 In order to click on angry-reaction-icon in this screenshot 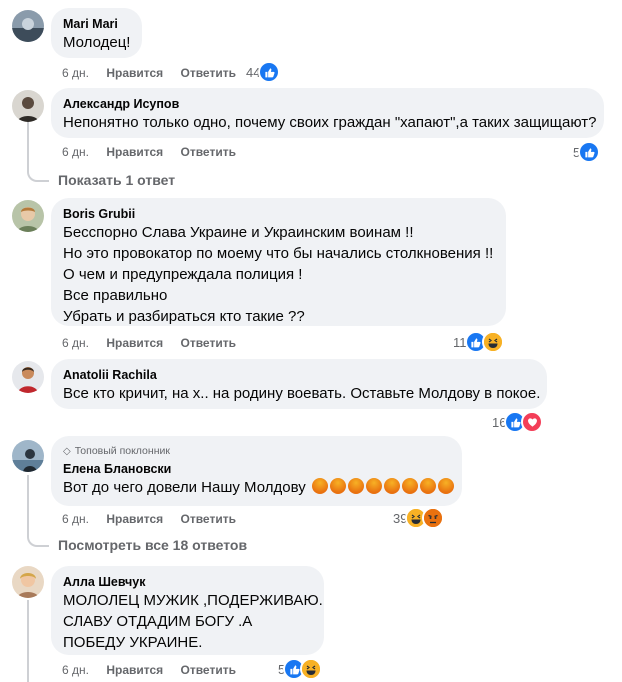, I will do `click(433, 518)`.